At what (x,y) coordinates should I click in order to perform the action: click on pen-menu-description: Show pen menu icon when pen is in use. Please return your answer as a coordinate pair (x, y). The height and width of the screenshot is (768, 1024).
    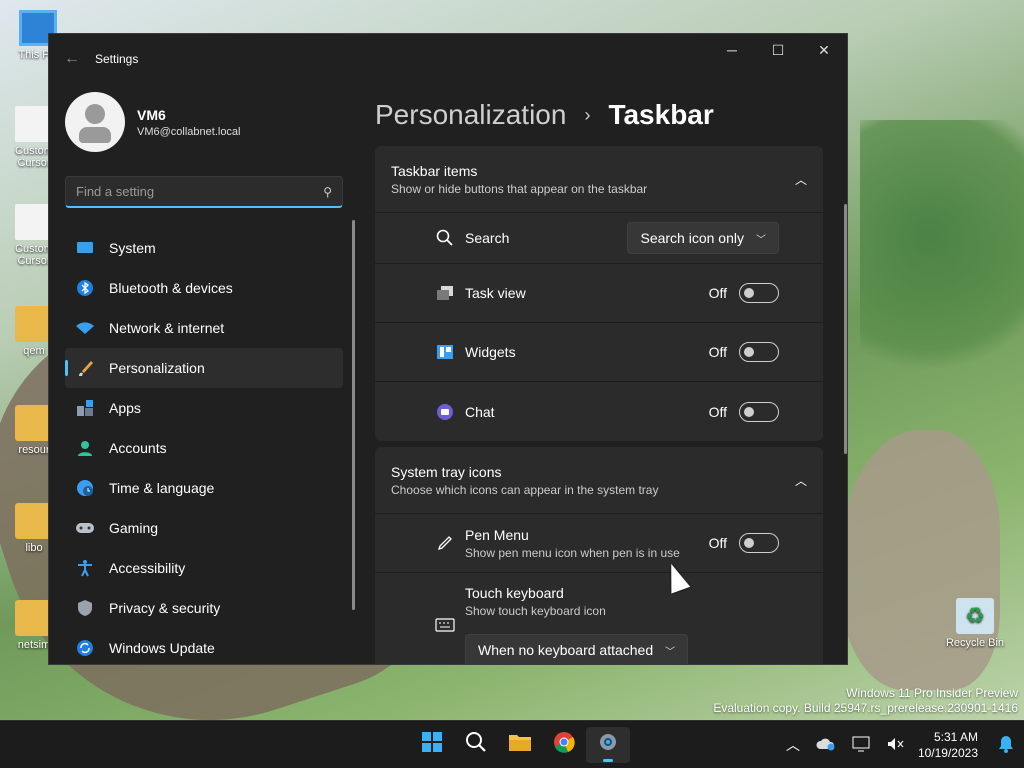
    Looking at the image, I should click on (572, 552).